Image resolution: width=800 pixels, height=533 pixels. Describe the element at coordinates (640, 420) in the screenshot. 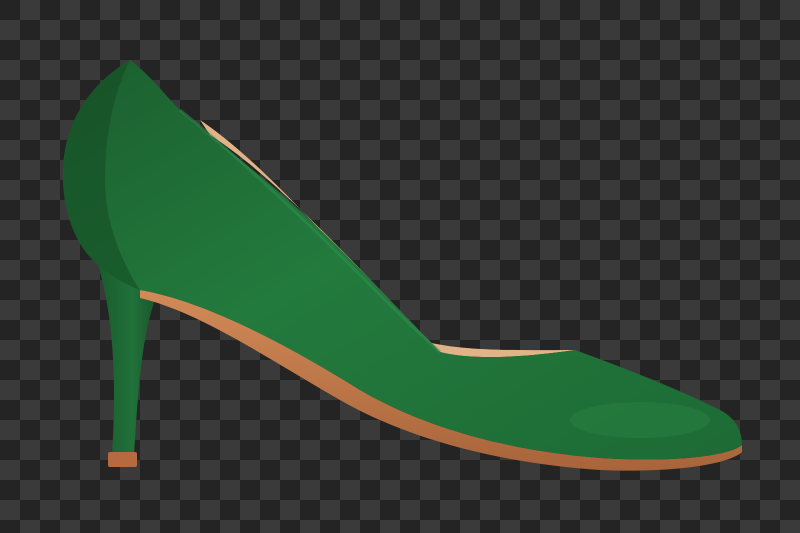

I see `toe-highlight` at that location.